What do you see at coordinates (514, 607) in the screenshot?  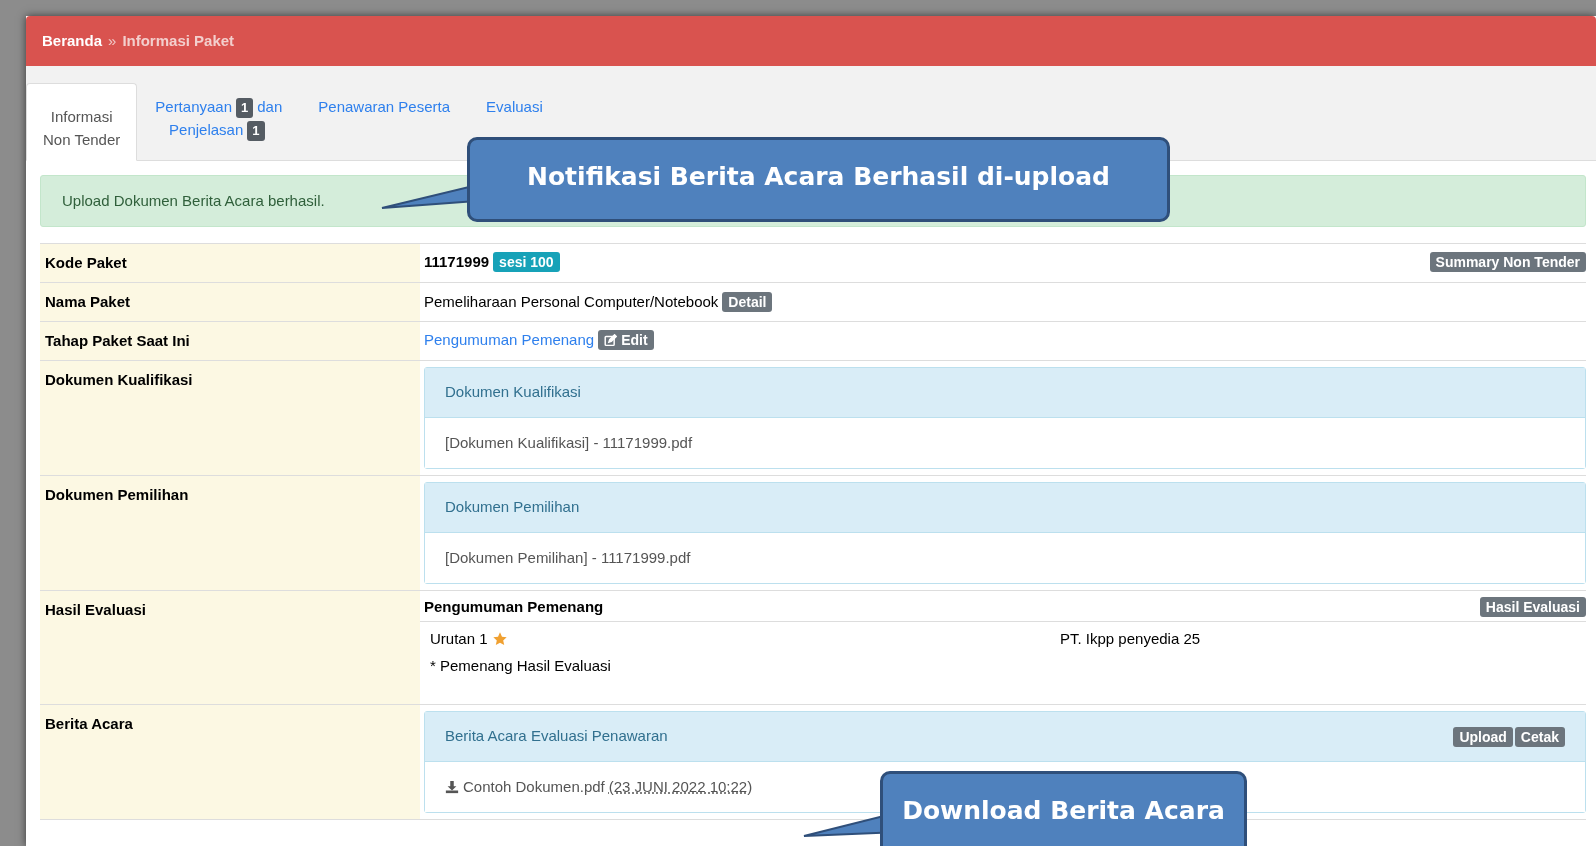 I see `section-title: Pengumuman Pemenang` at bounding box center [514, 607].